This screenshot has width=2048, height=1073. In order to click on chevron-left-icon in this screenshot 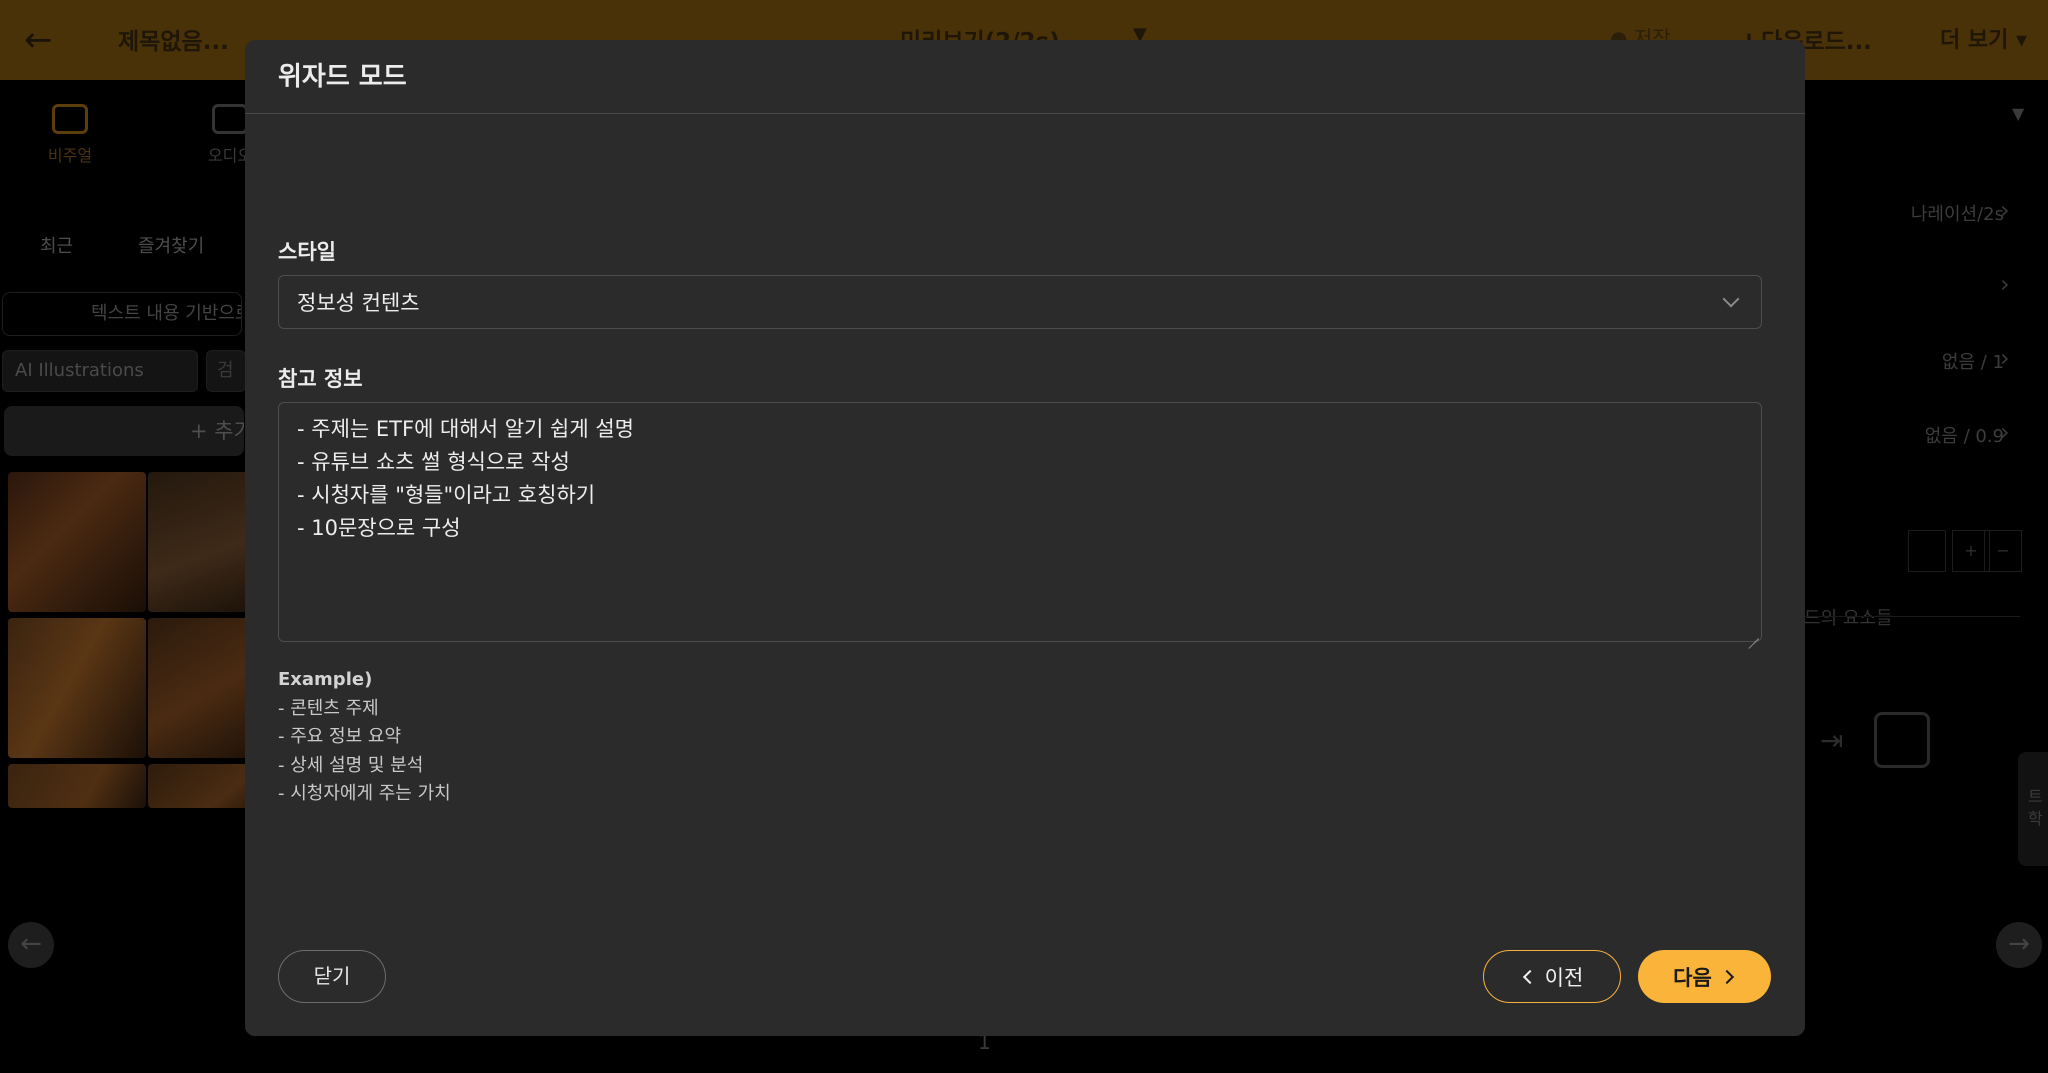, I will do `click(1529, 976)`.